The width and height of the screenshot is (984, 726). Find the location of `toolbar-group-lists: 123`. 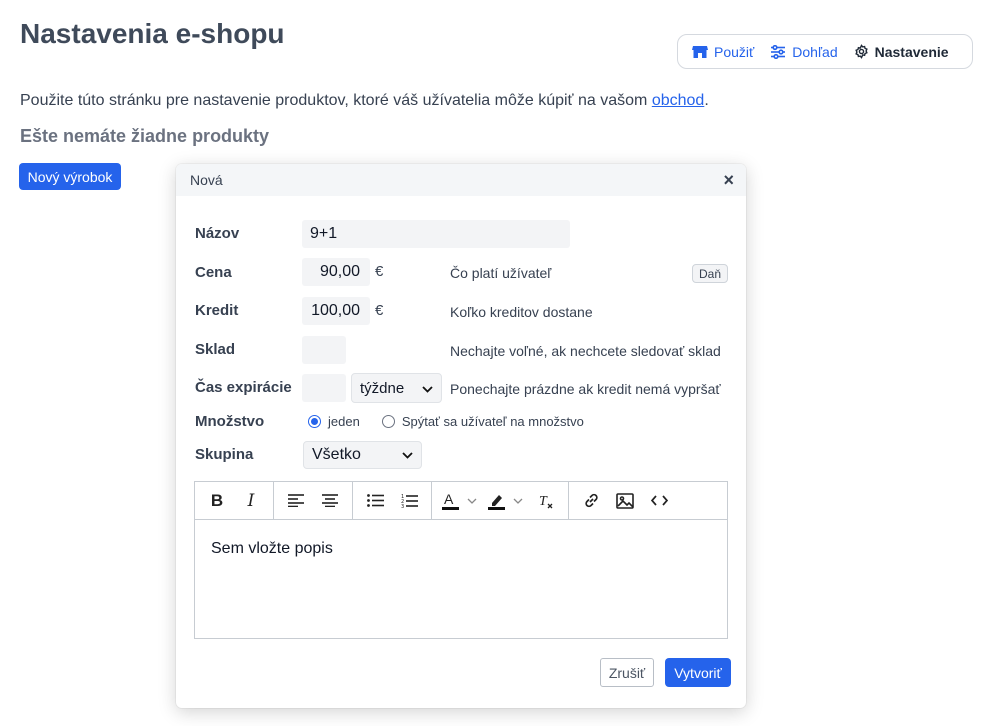

toolbar-group-lists: 123 is located at coordinates (392, 500).